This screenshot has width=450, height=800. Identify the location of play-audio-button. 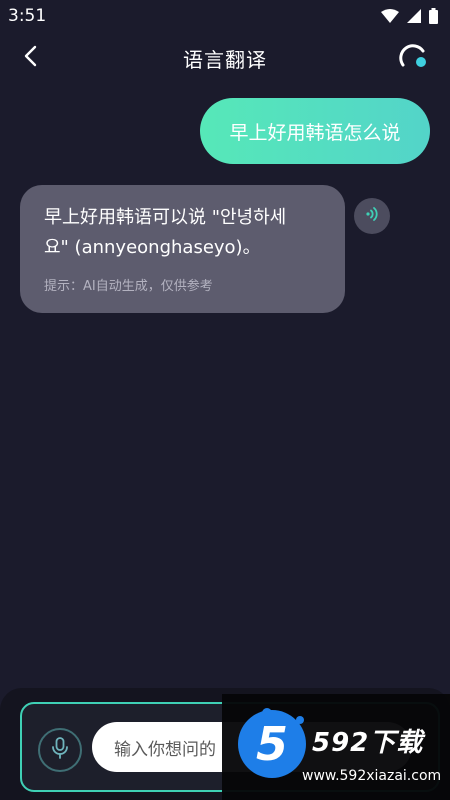
(372, 216).